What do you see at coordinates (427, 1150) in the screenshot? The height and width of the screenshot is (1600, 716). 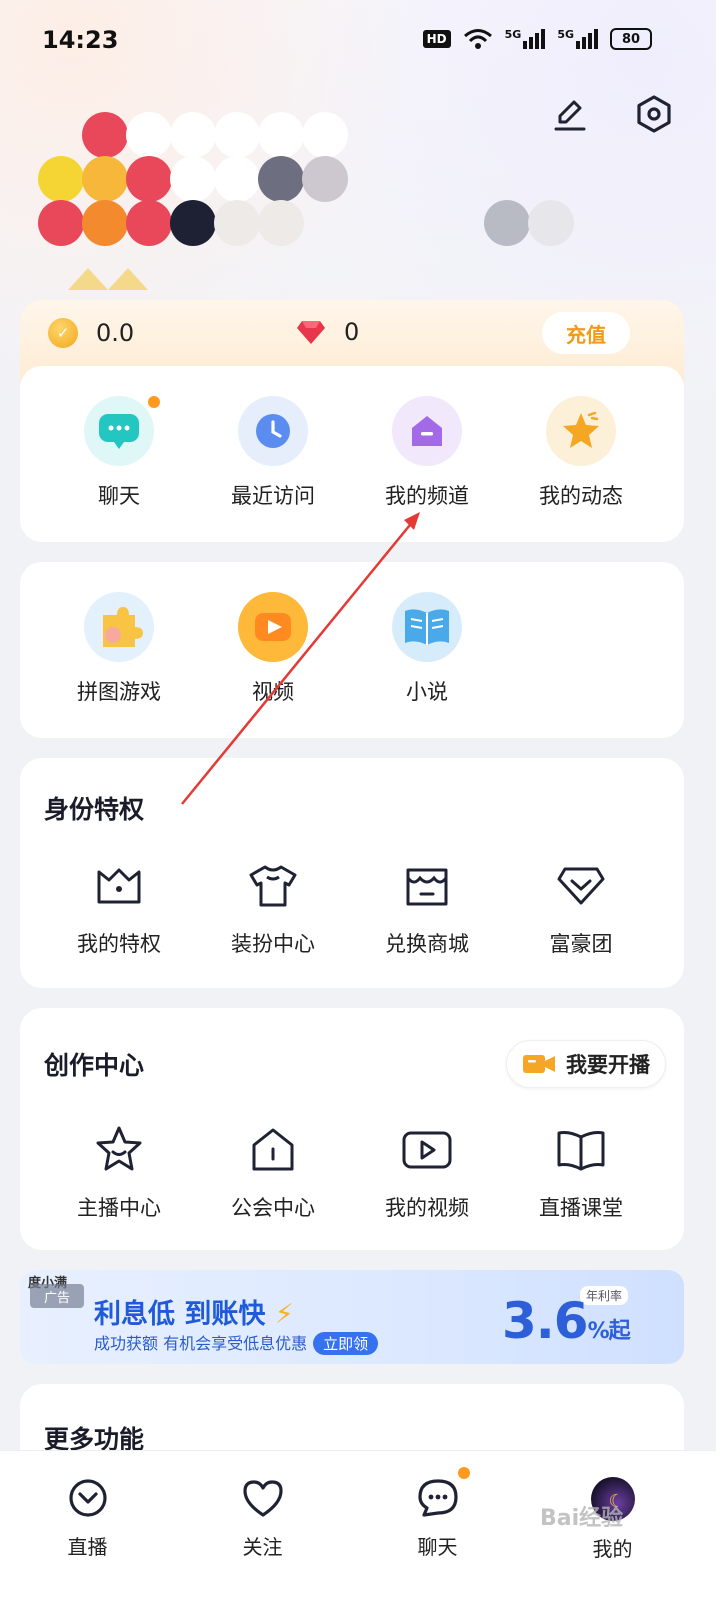 I see `video-play-icon` at bounding box center [427, 1150].